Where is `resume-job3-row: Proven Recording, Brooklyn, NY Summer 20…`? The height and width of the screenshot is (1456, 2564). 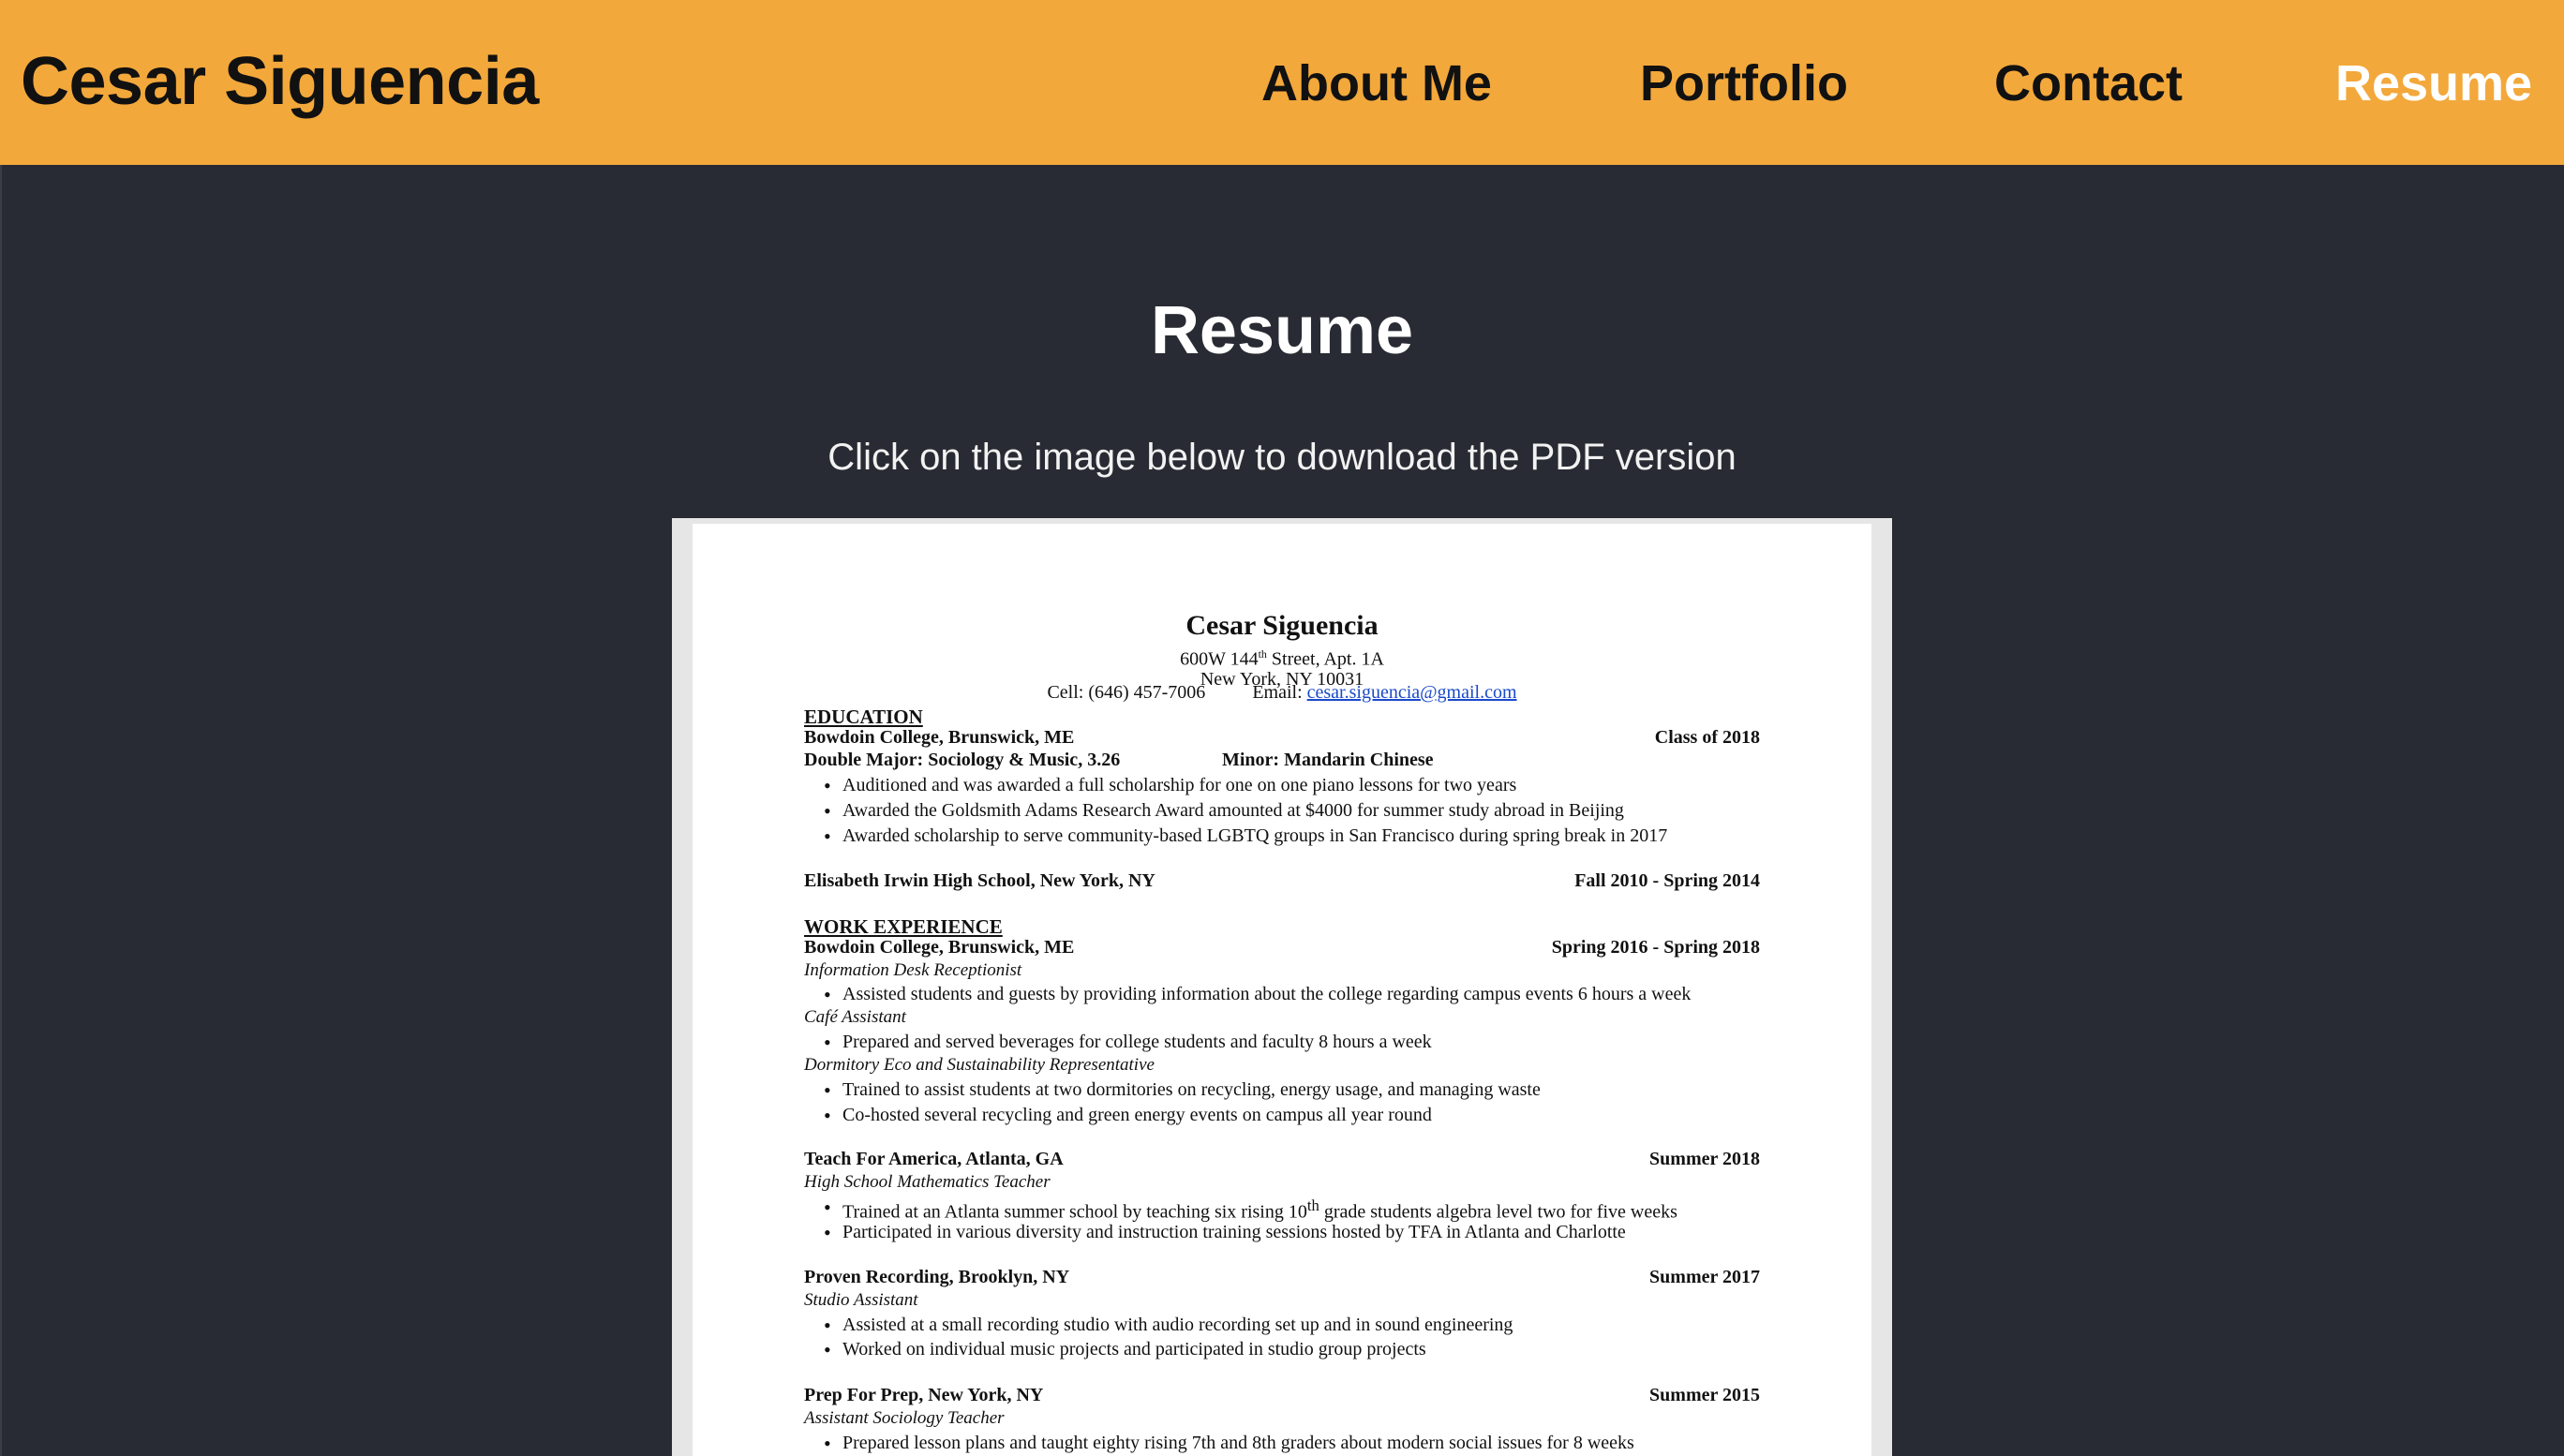
resume-job3-row: Proven Recording, Brooklyn, NY Summer 20… is located at coordinates (1282, 1277).